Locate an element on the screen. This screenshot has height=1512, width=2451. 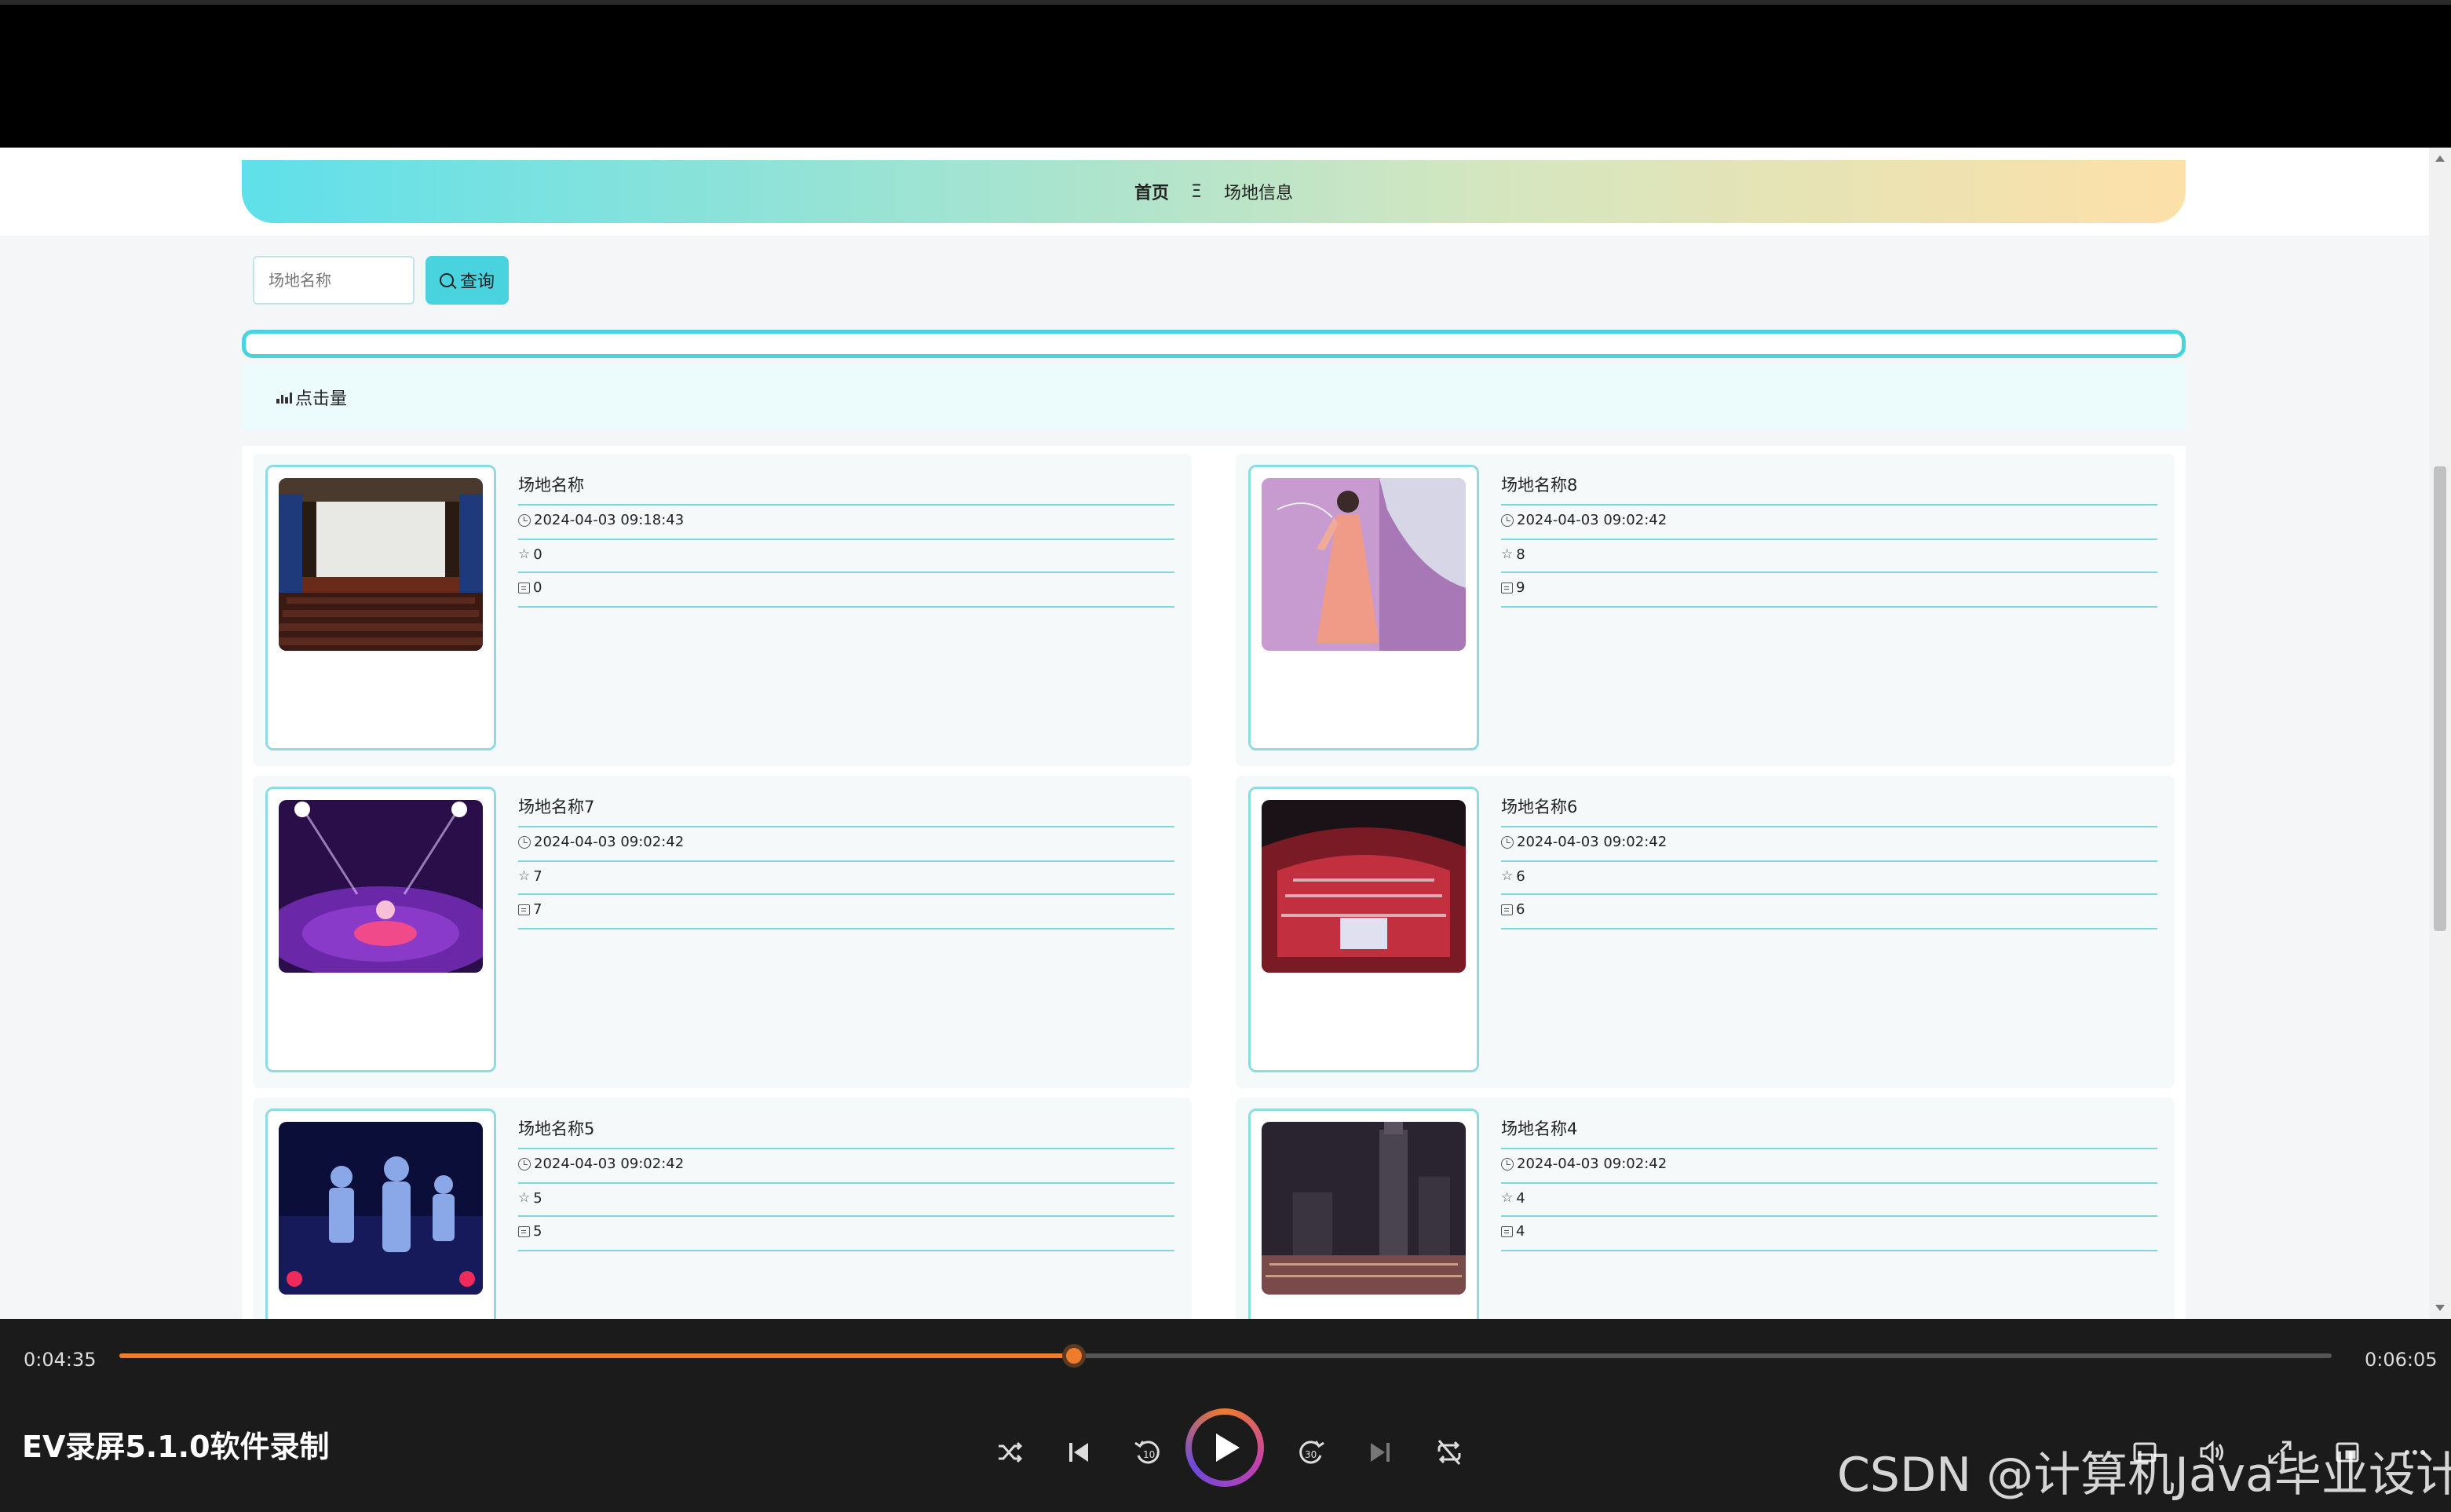
breadcrumb-separator-icon: Ξ is located at coordinates (1196, 191).